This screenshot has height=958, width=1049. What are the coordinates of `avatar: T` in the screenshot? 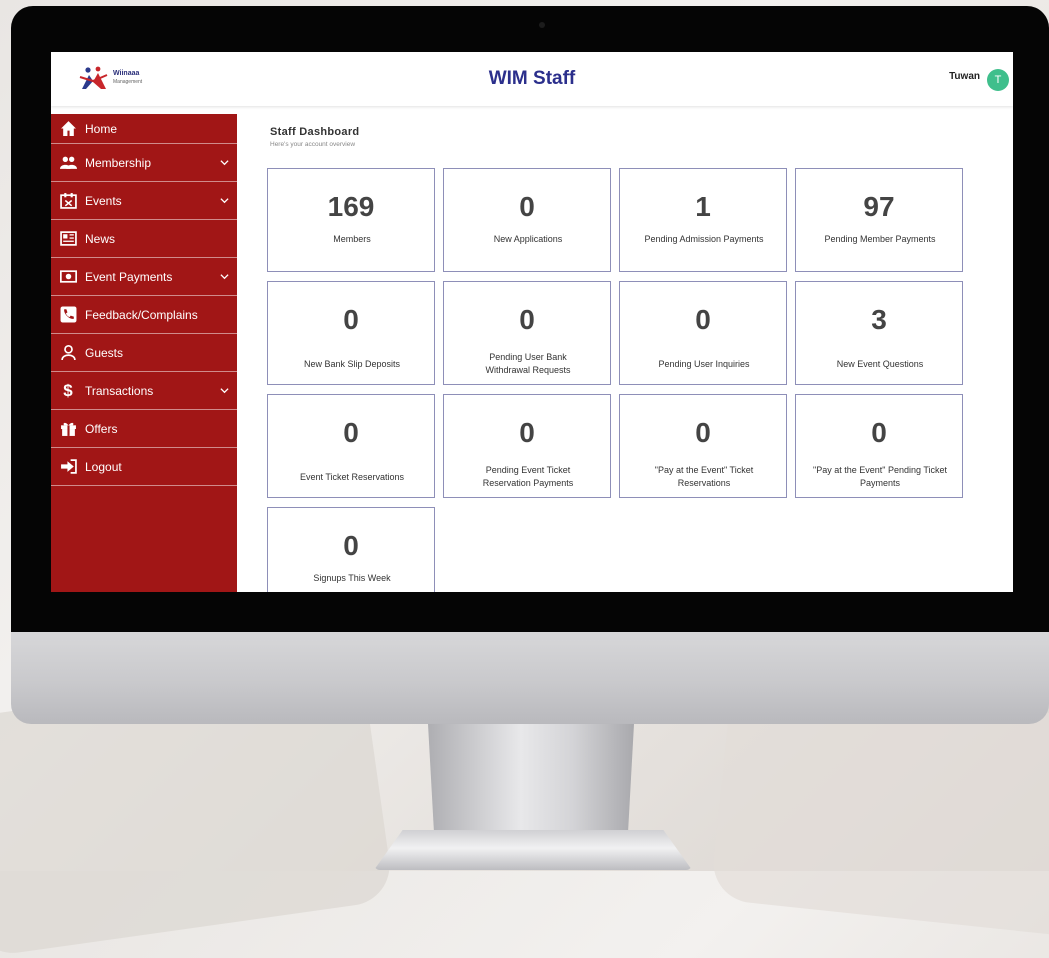 It's located at (998, 80).